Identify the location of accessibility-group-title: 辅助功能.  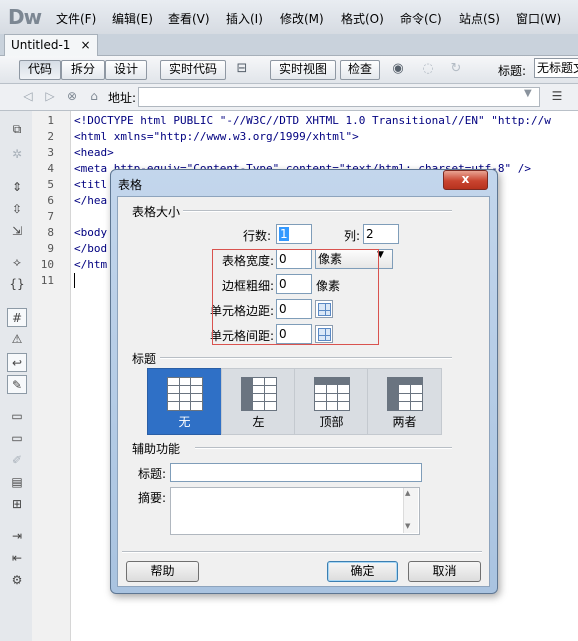
(158, 448).